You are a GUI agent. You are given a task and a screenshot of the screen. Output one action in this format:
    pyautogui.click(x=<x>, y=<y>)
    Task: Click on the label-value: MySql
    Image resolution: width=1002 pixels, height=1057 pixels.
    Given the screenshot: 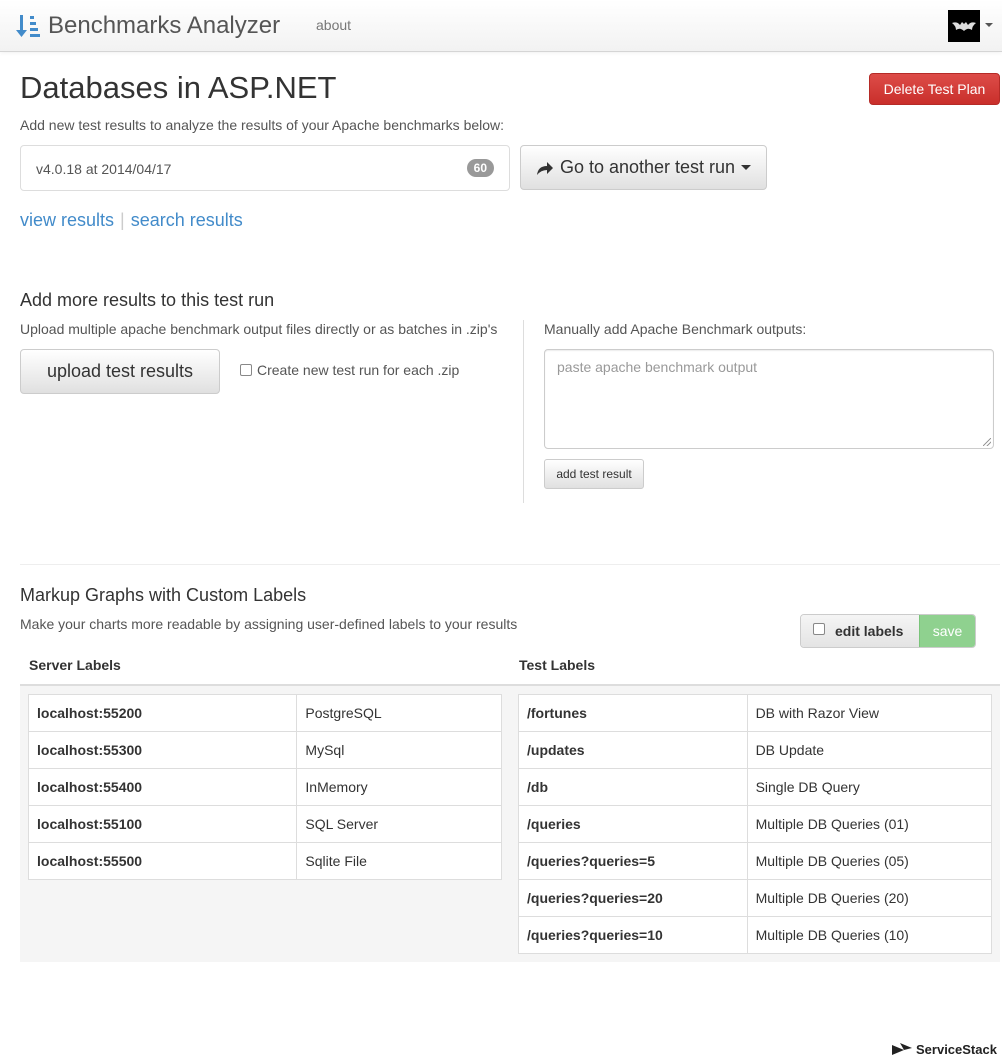 What is the action you would take?
    pyautogui.click(x=399, y=750)
    